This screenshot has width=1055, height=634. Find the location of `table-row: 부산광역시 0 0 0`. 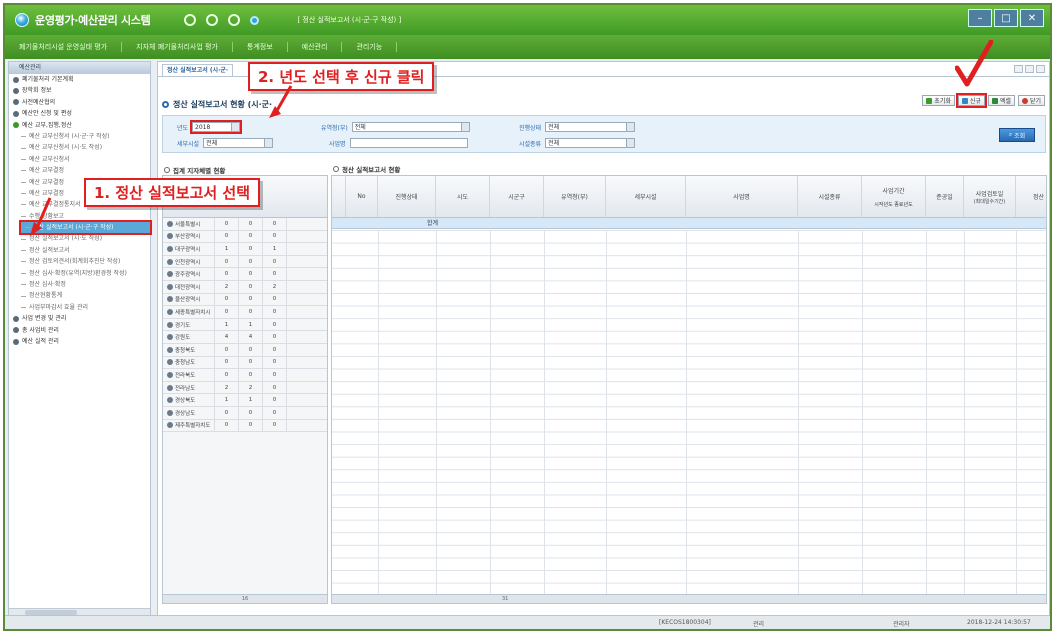

table-row: 부산광역시 0 0 0 is located at coordinates (245, 237).